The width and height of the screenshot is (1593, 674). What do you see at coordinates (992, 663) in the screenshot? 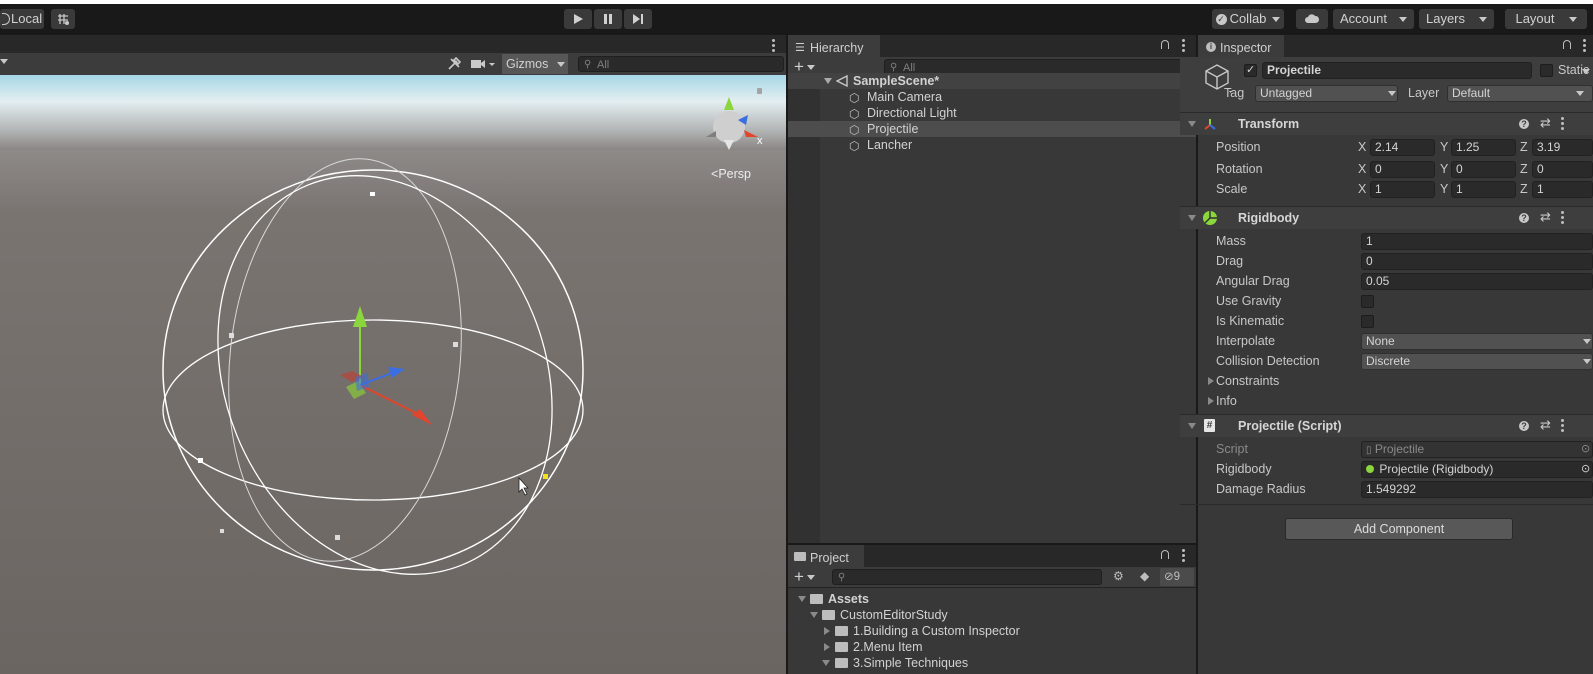
I see `project-tree-item: 3.Simple Techniques` at bounding box center [992, 663].